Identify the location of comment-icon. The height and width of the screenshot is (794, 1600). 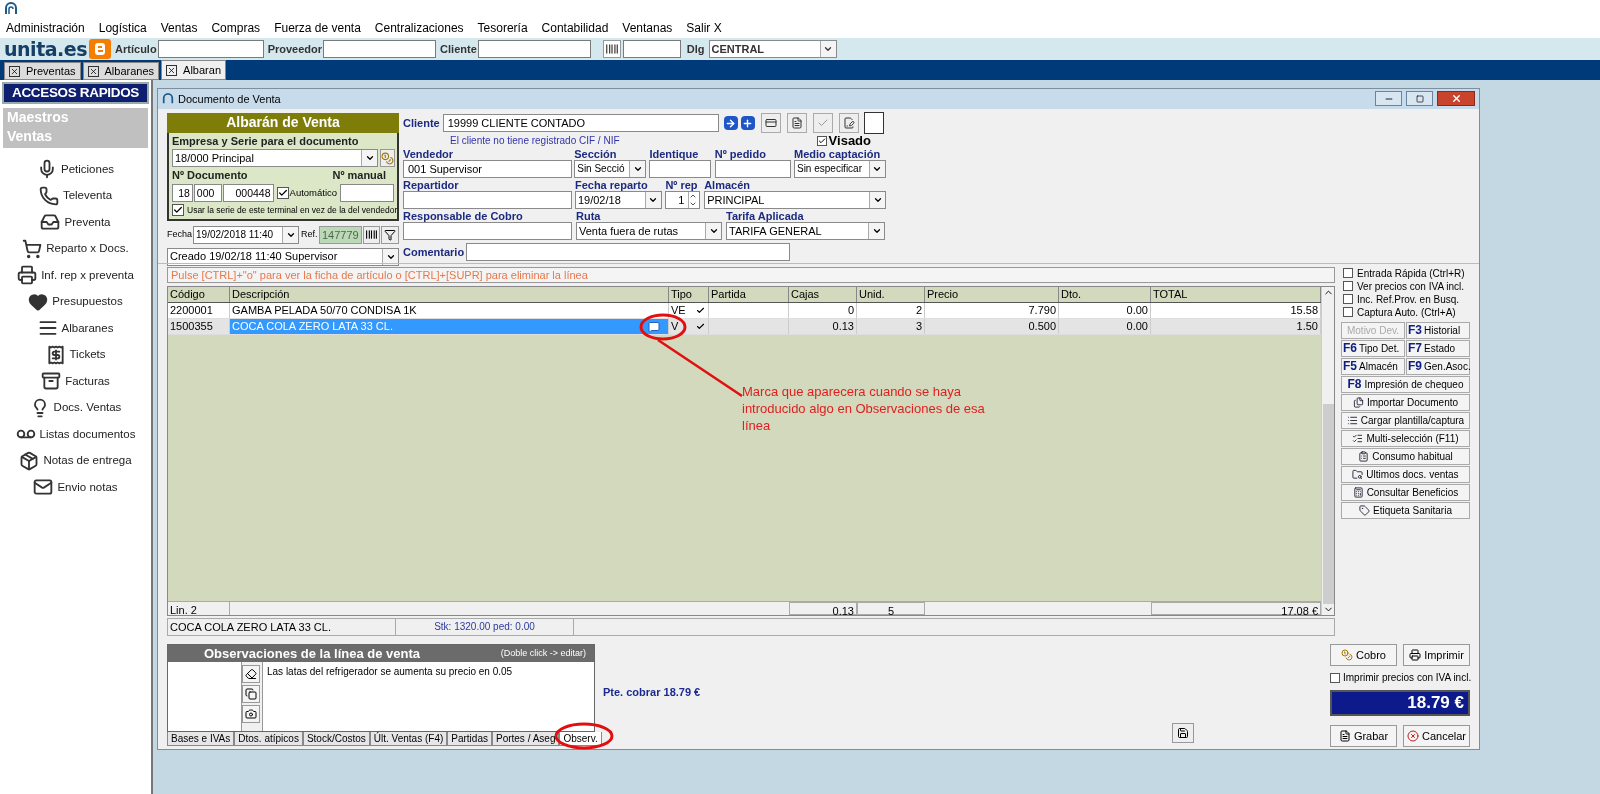
(654, 326).